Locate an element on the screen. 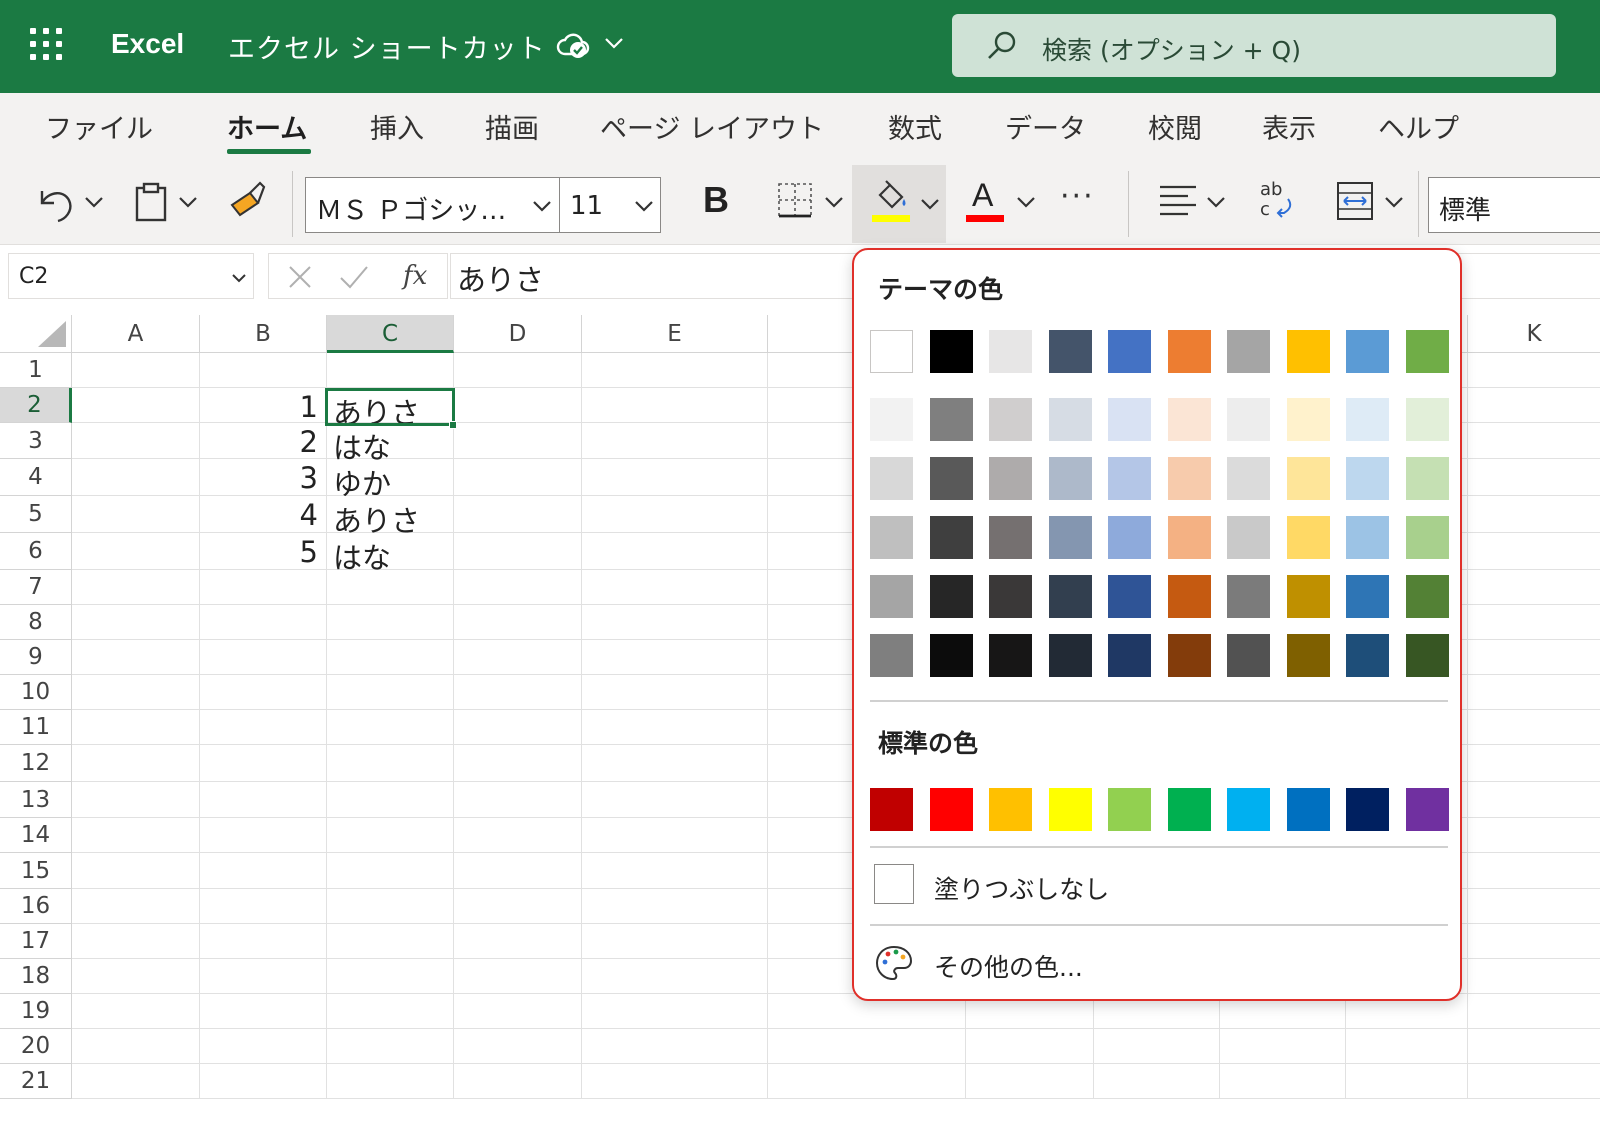 This screenshot has width=1600, height=1121. row-header-14: 14 is located at coordinates (36, 835).